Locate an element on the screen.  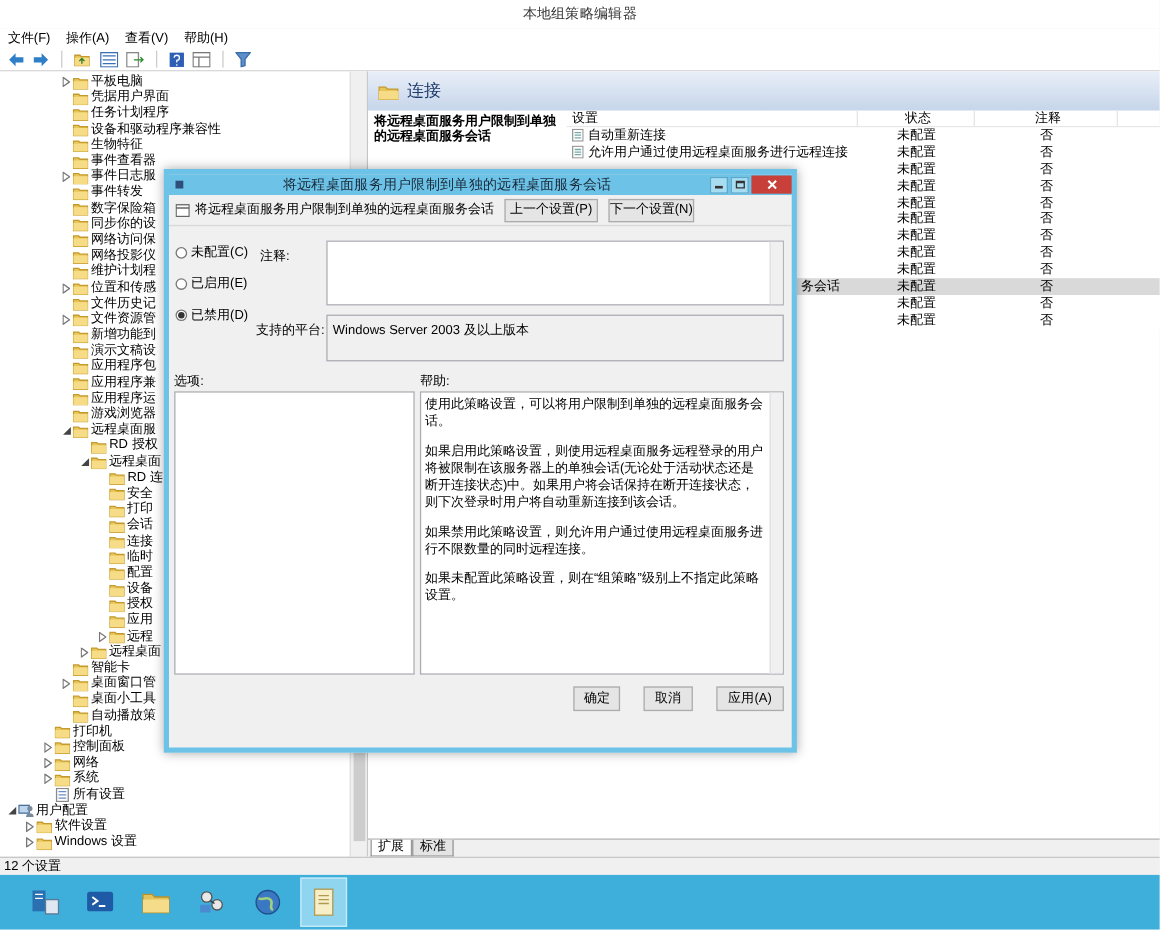
app-icon is located at coordinates (179, 184).